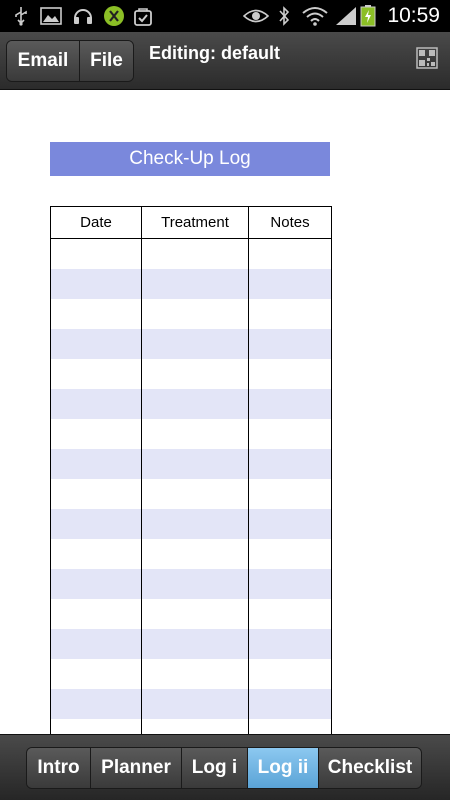  What do you see at coordinates (195, 222) in the screenshot?
I see `column-header-treatment: Treatment` at bounding box center [195, 222].